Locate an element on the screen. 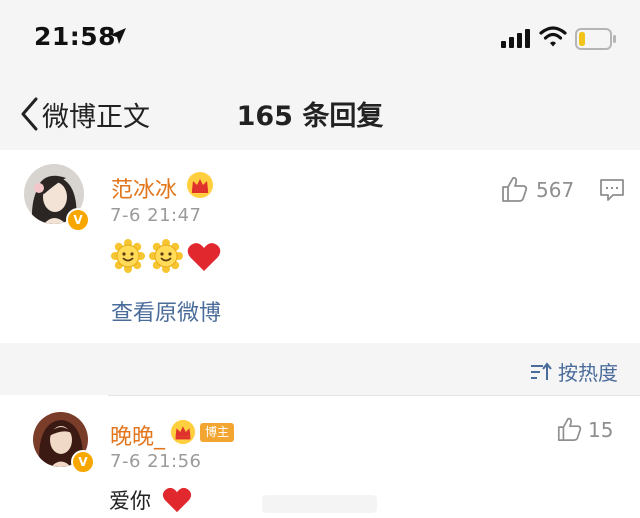 The width and height of the screenshot is (640, 518). sort-label: 按热度 is located at coordinates (588, 373).